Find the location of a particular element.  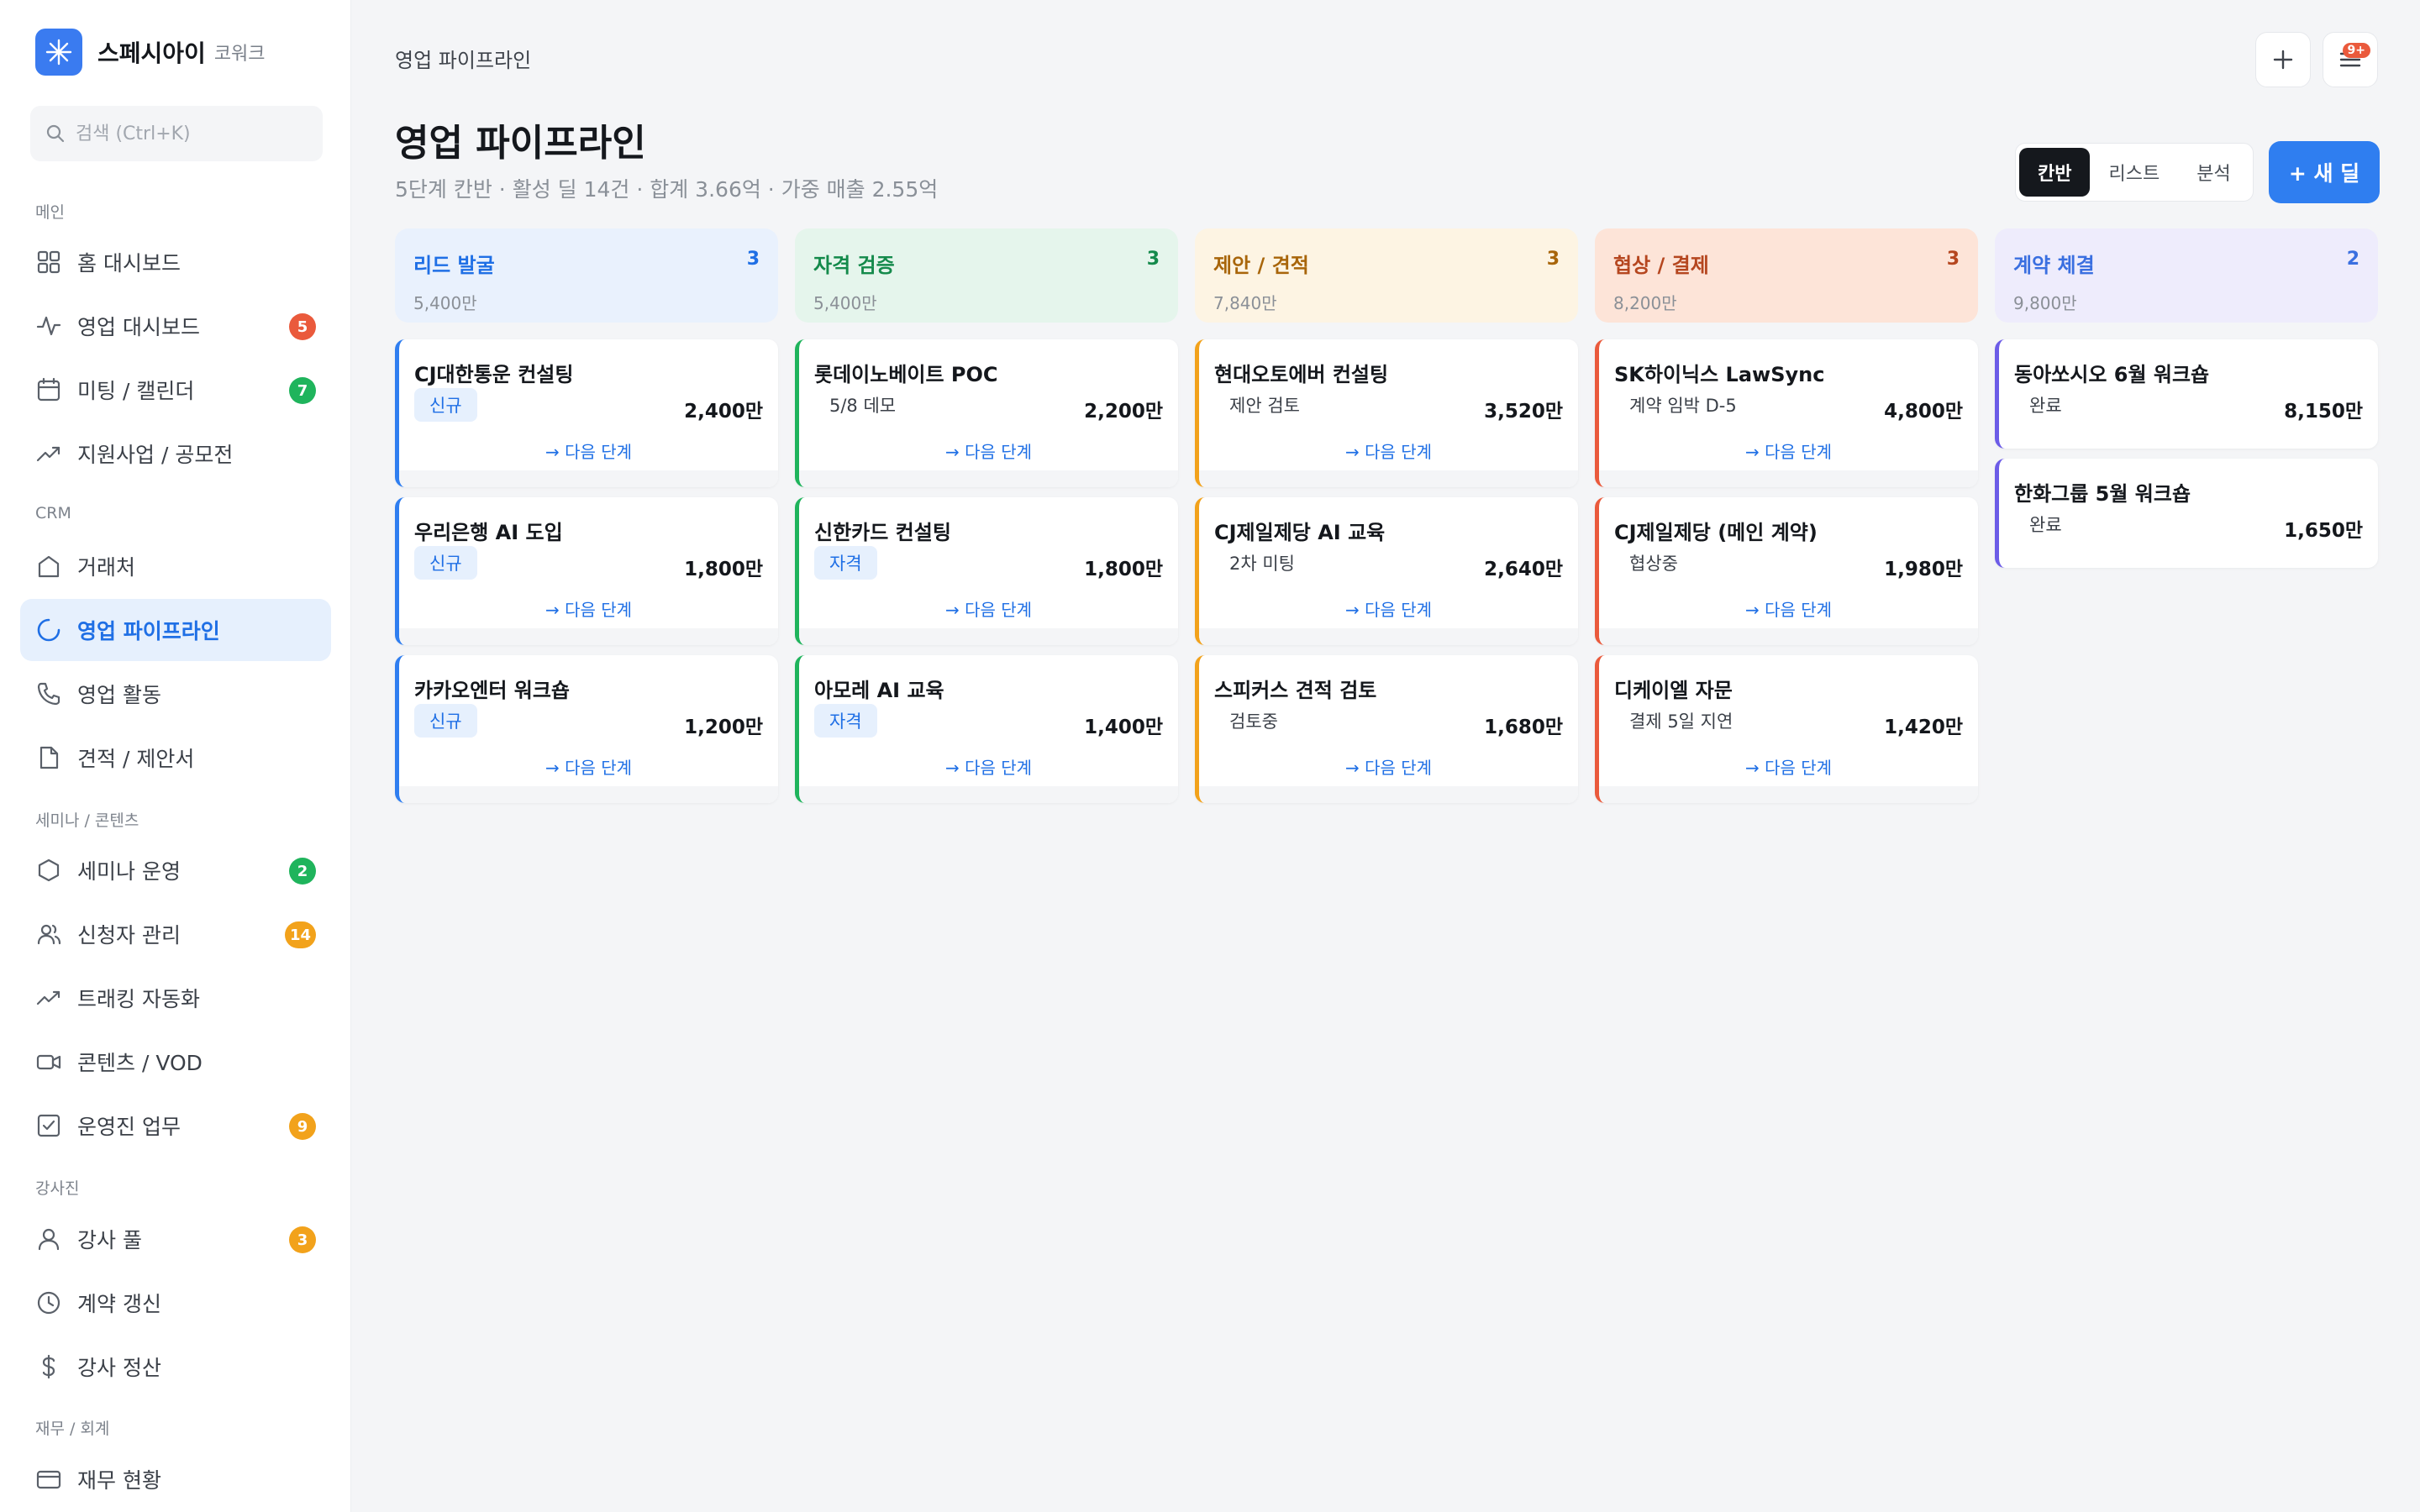

deal-amount: 3,520만 is located at coordinates (1524, 412).